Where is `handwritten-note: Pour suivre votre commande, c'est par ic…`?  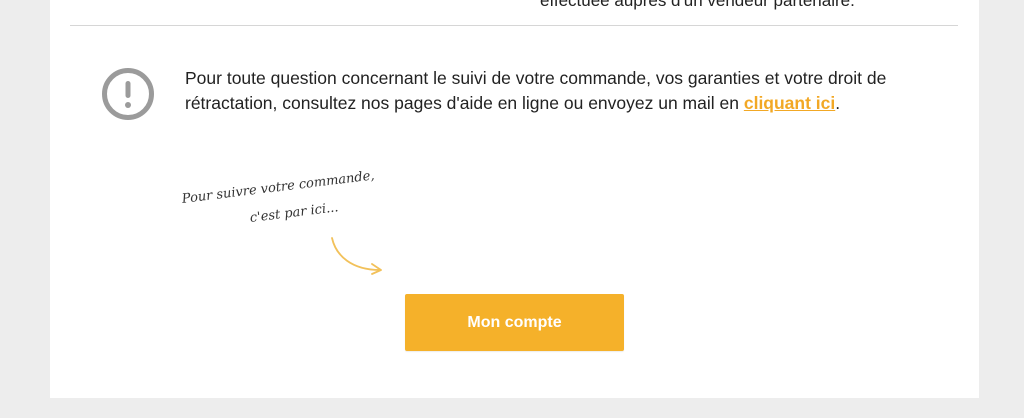
handwritten-note: Pour suivre votre commande, c'est par ic… is located at coordinates (310, 222).